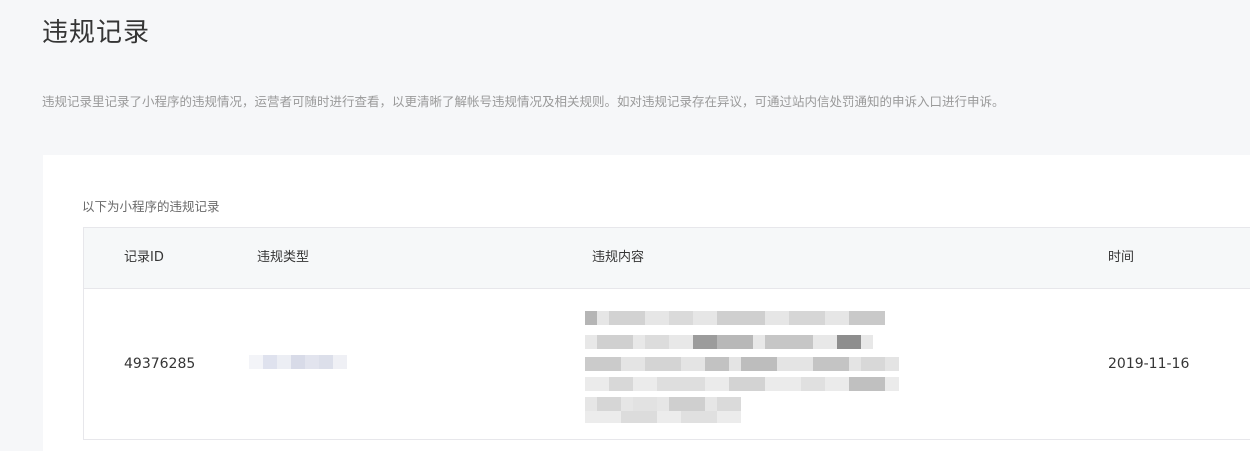 Image resolution: width=1250 pixels, height=451 pixels. What do you see at coordinates (618, 257) in the screenshot?
I see `column-header-content: 违规内容` at bounding box center [618, 257].